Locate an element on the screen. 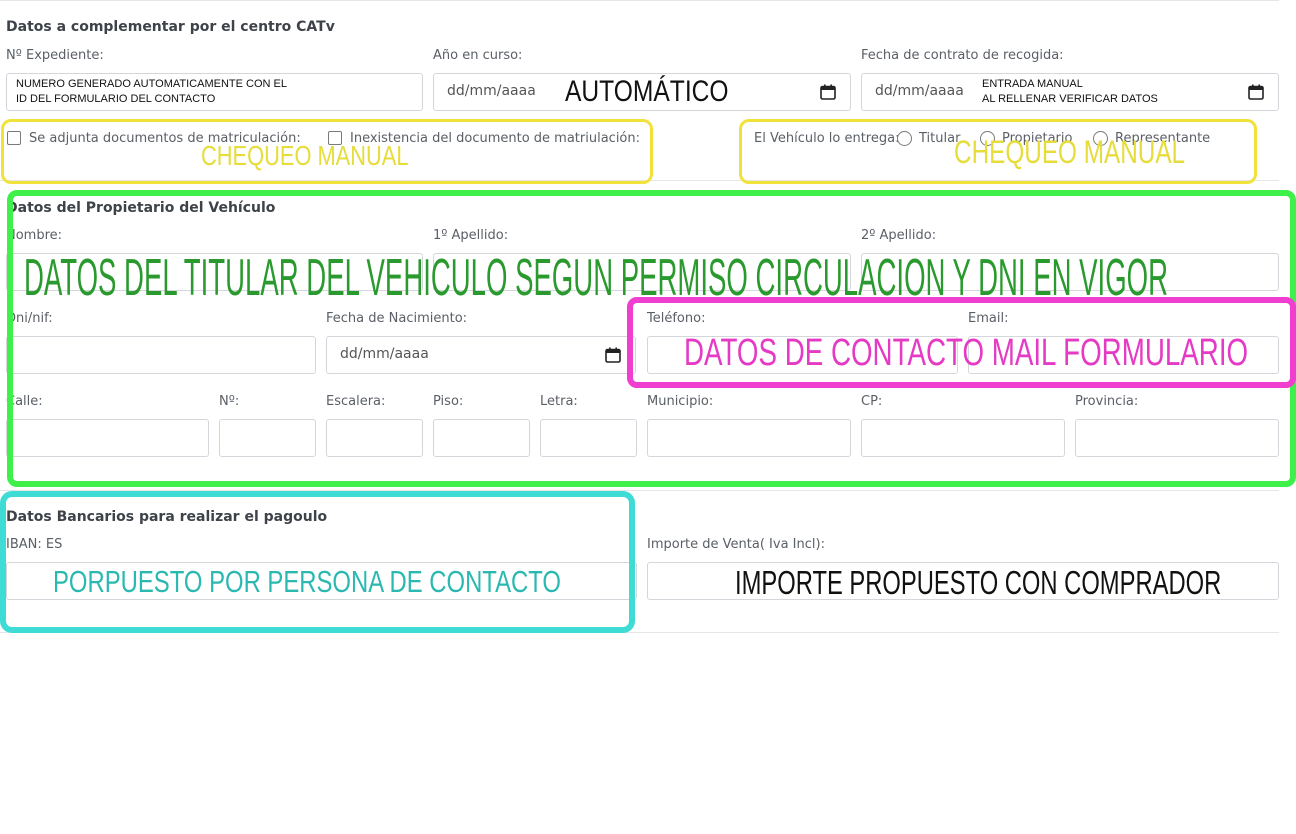  importe-input: IMPORTE PROPUESTO CON COMPRADOR is located at coordinates (963, 581).